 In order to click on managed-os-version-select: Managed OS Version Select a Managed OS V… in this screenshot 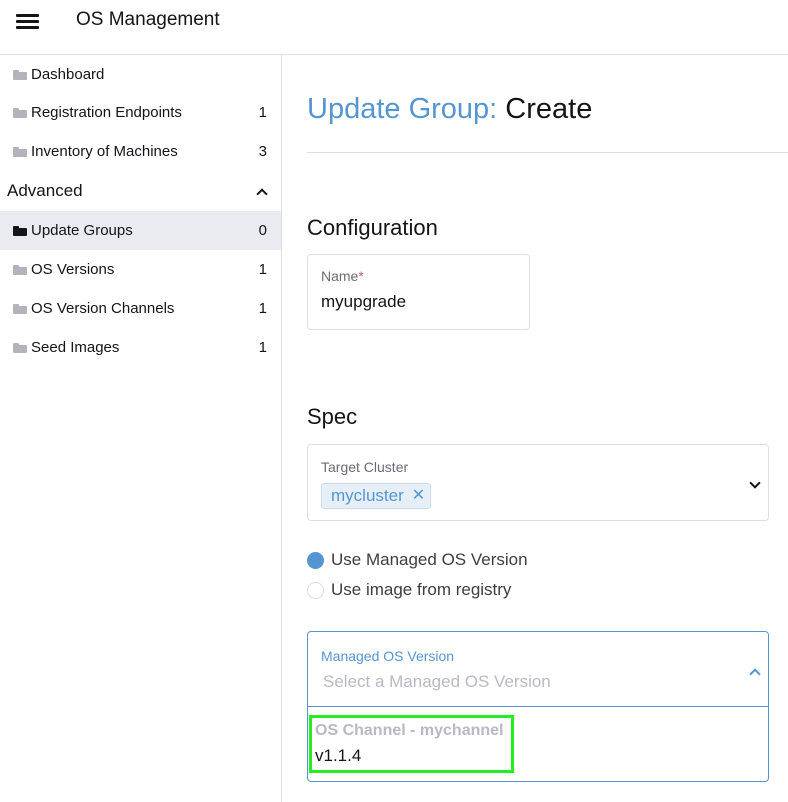, I will do `click(538, 706)`.